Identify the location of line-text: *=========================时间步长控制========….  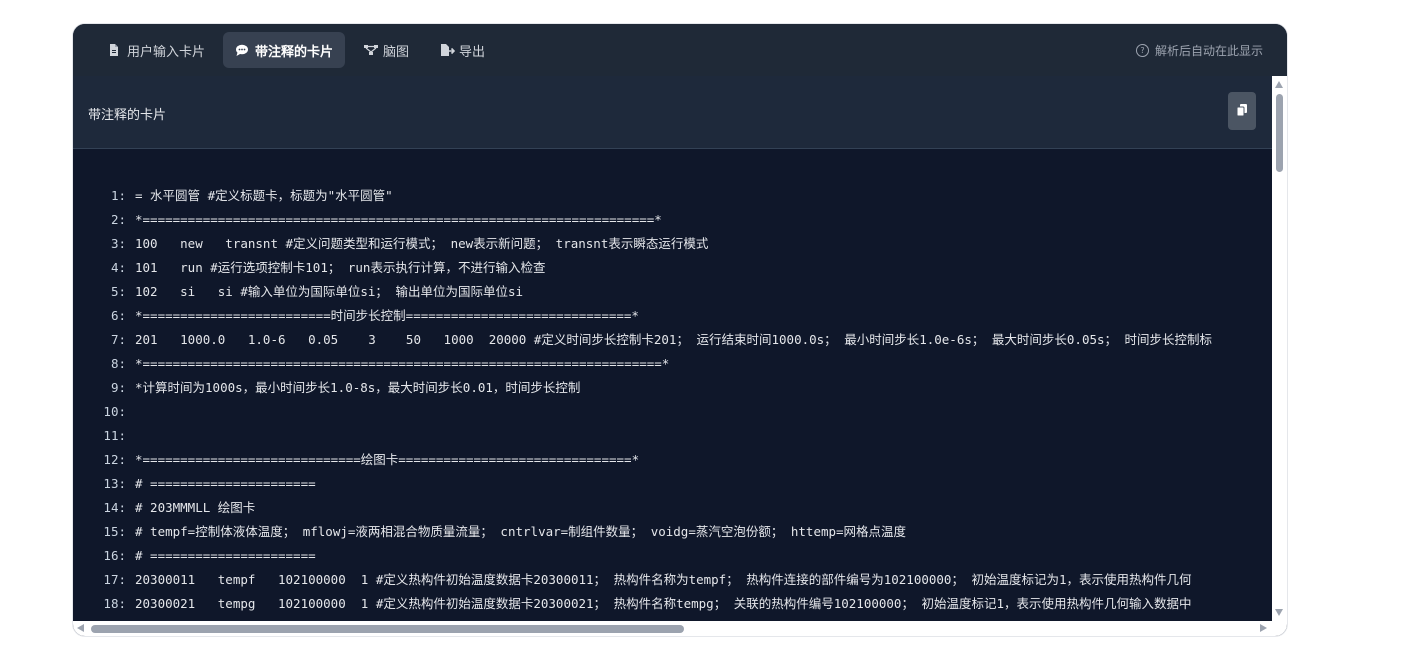
(387, 315).